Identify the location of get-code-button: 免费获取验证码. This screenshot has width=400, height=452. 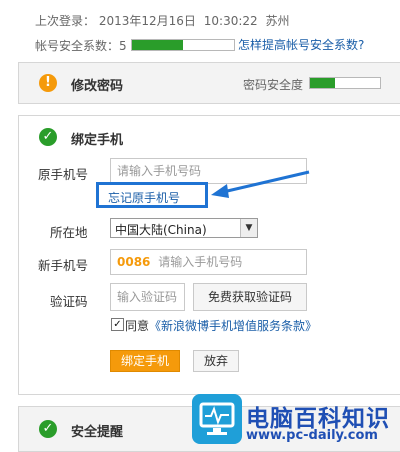
(250, 297).